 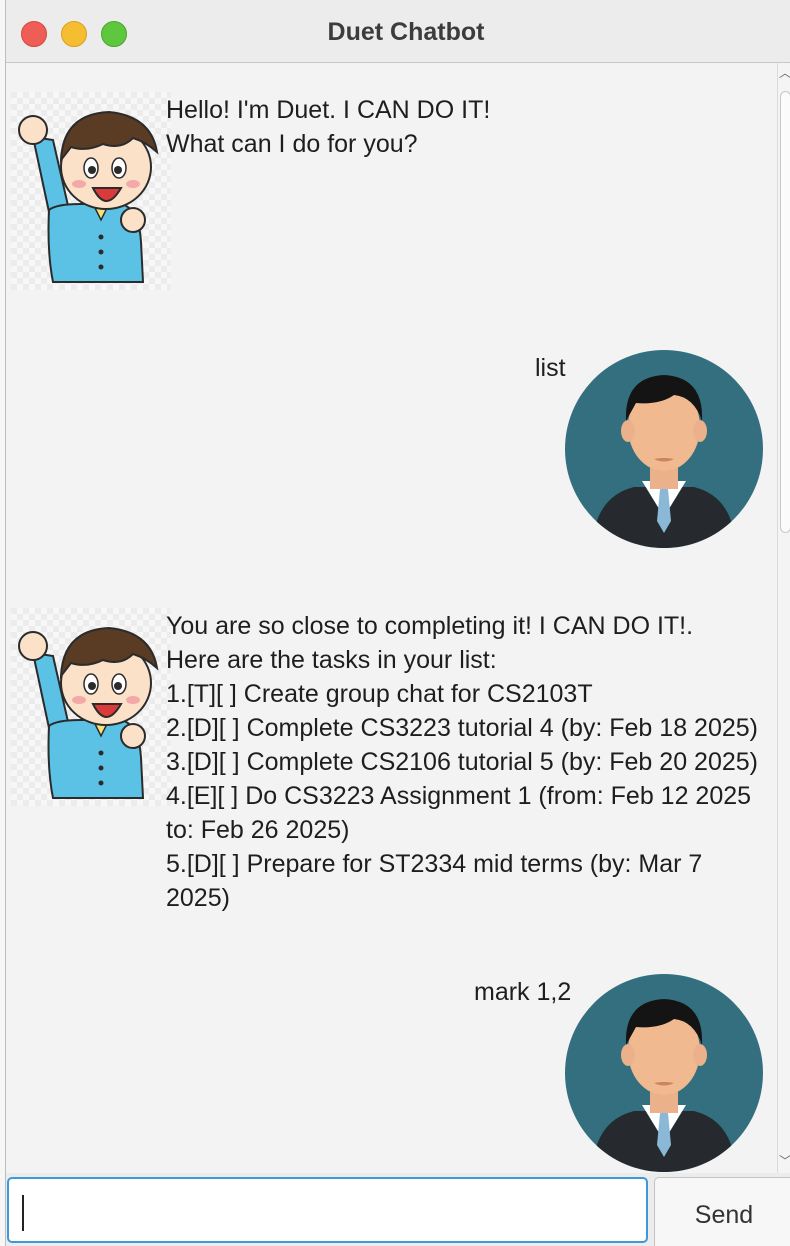 I want to click on input-bar: Send, so click(x=398, y=1209).